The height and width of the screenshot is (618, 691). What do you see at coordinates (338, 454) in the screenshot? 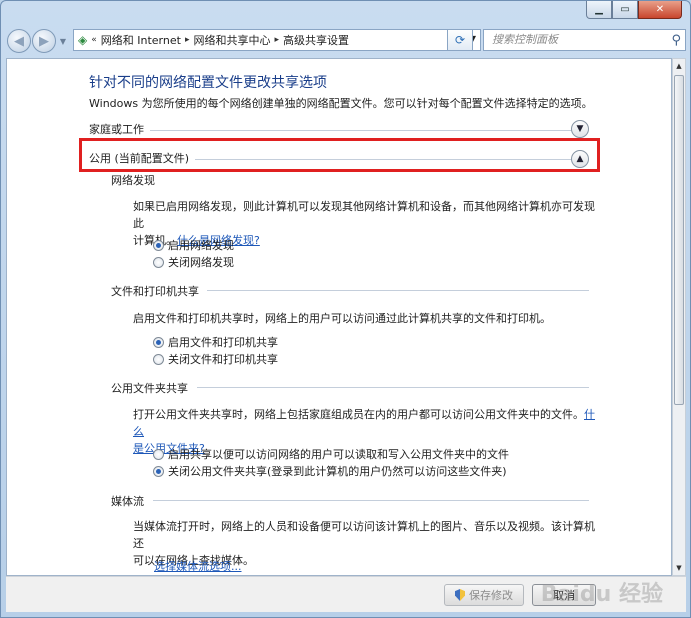
I see `public-folder-on-label: 启用共享以便可以访问网络的用户可以读取和写入公用文件夹中的文件` at bounding box center [338, 454].